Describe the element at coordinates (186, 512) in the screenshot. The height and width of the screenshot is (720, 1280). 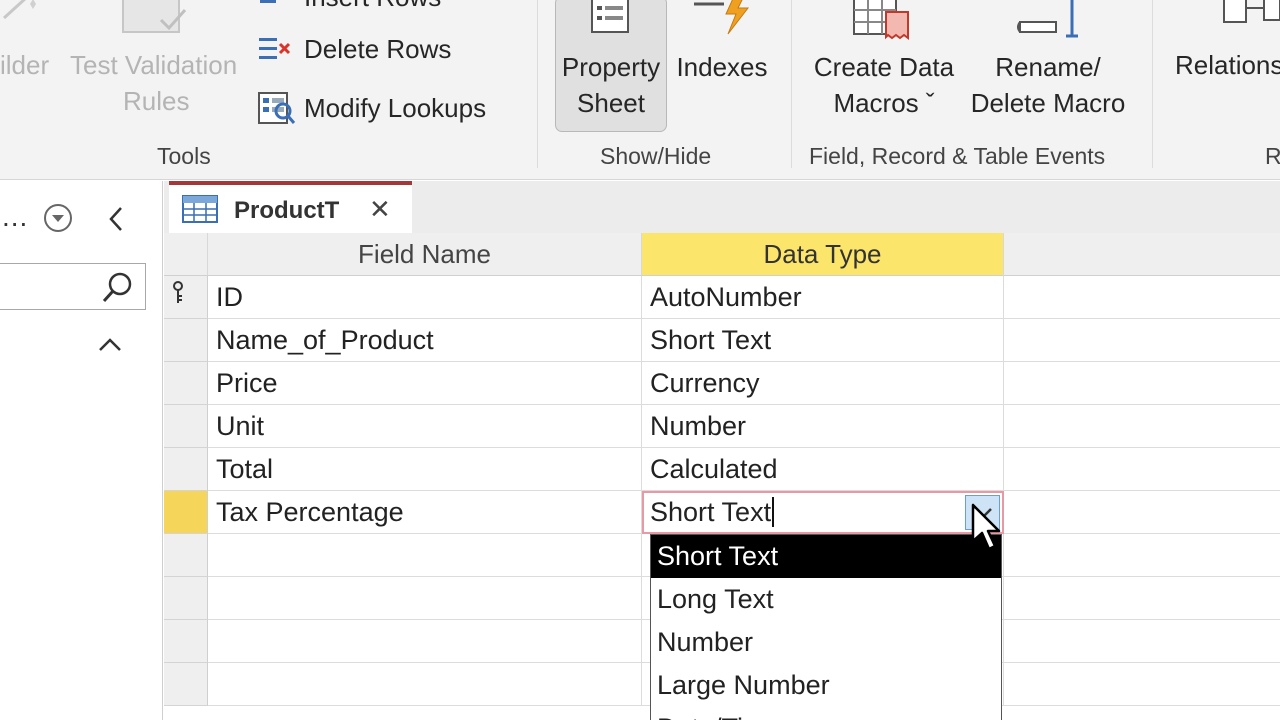
I see `row-selector-current` at that location.